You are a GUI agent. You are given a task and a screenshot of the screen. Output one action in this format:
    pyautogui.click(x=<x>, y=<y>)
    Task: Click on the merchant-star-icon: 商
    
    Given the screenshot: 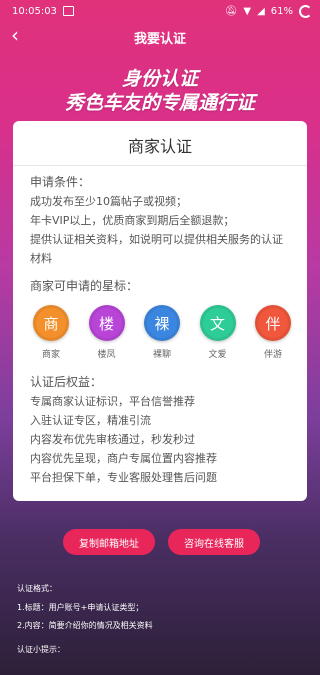 What is the action you would take?
    pyautogui.click(x=51, y=323)
    